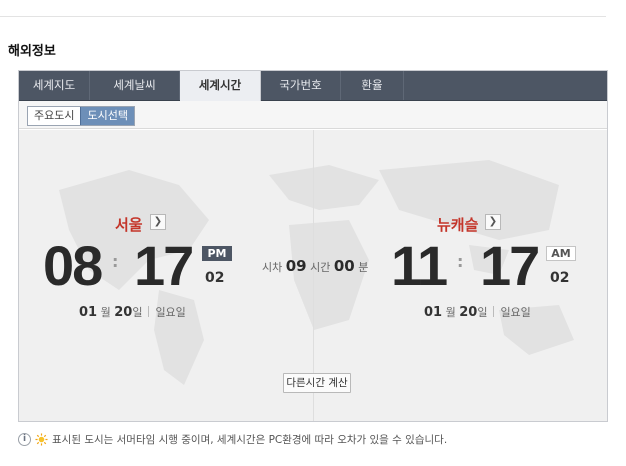 The image size is (626, 466). What do you see at coordinates (344, 266) in the screenshot?
I see `diff-minutes: 00` at bounding box center [344, 266].